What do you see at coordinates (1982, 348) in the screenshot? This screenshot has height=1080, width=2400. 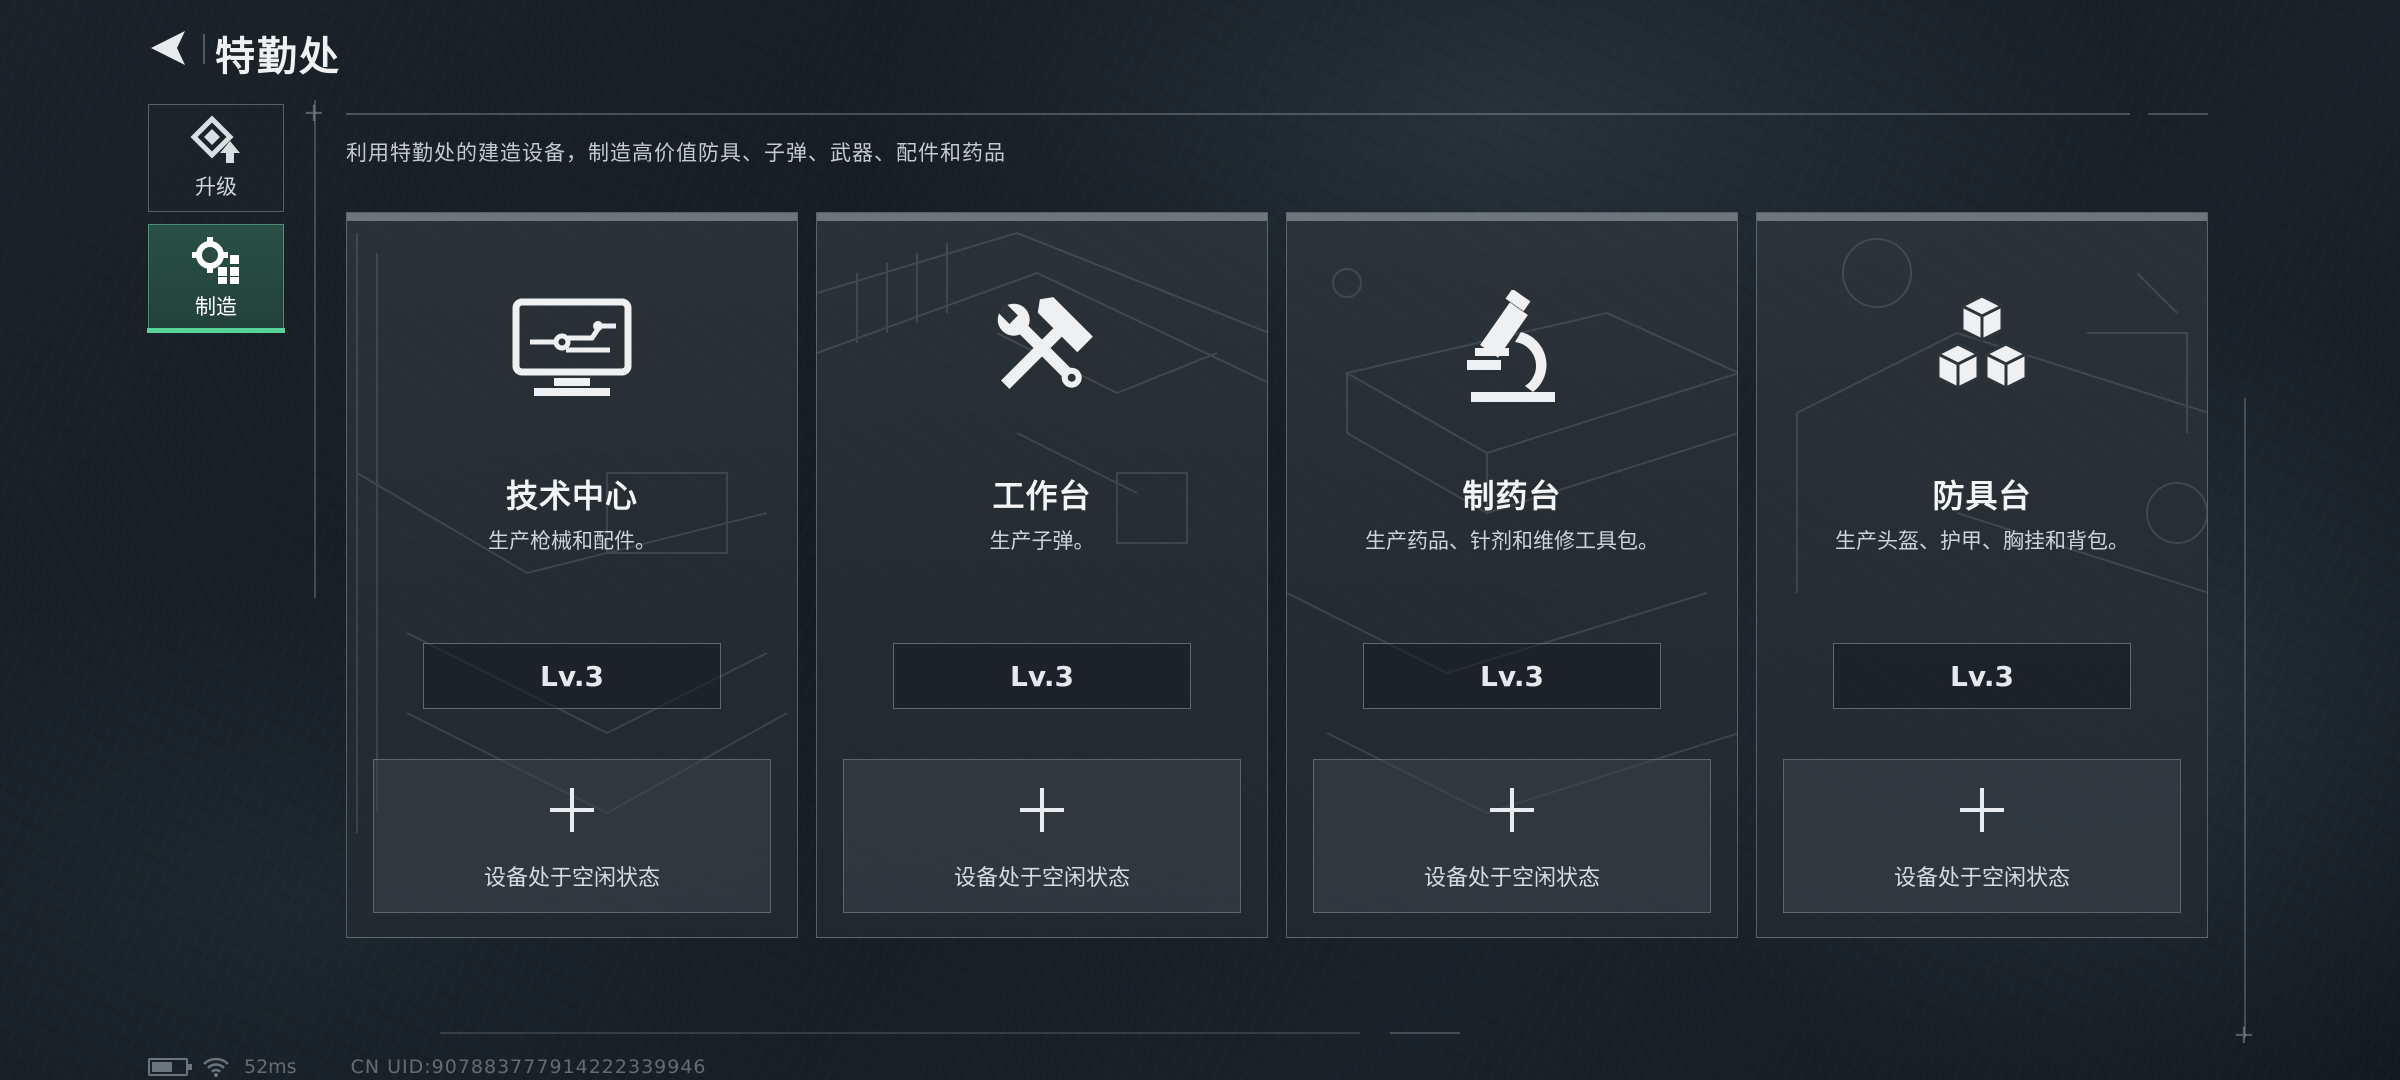 I see `boxes-icon` at bounding box center [1982, 348].